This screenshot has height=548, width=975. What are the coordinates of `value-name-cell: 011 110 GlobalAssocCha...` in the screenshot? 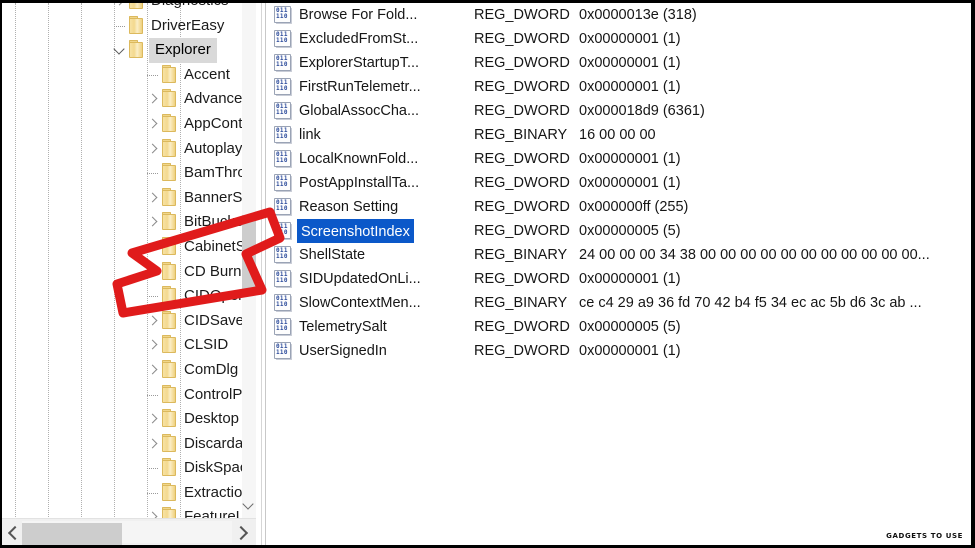 It's located at (371, 111).